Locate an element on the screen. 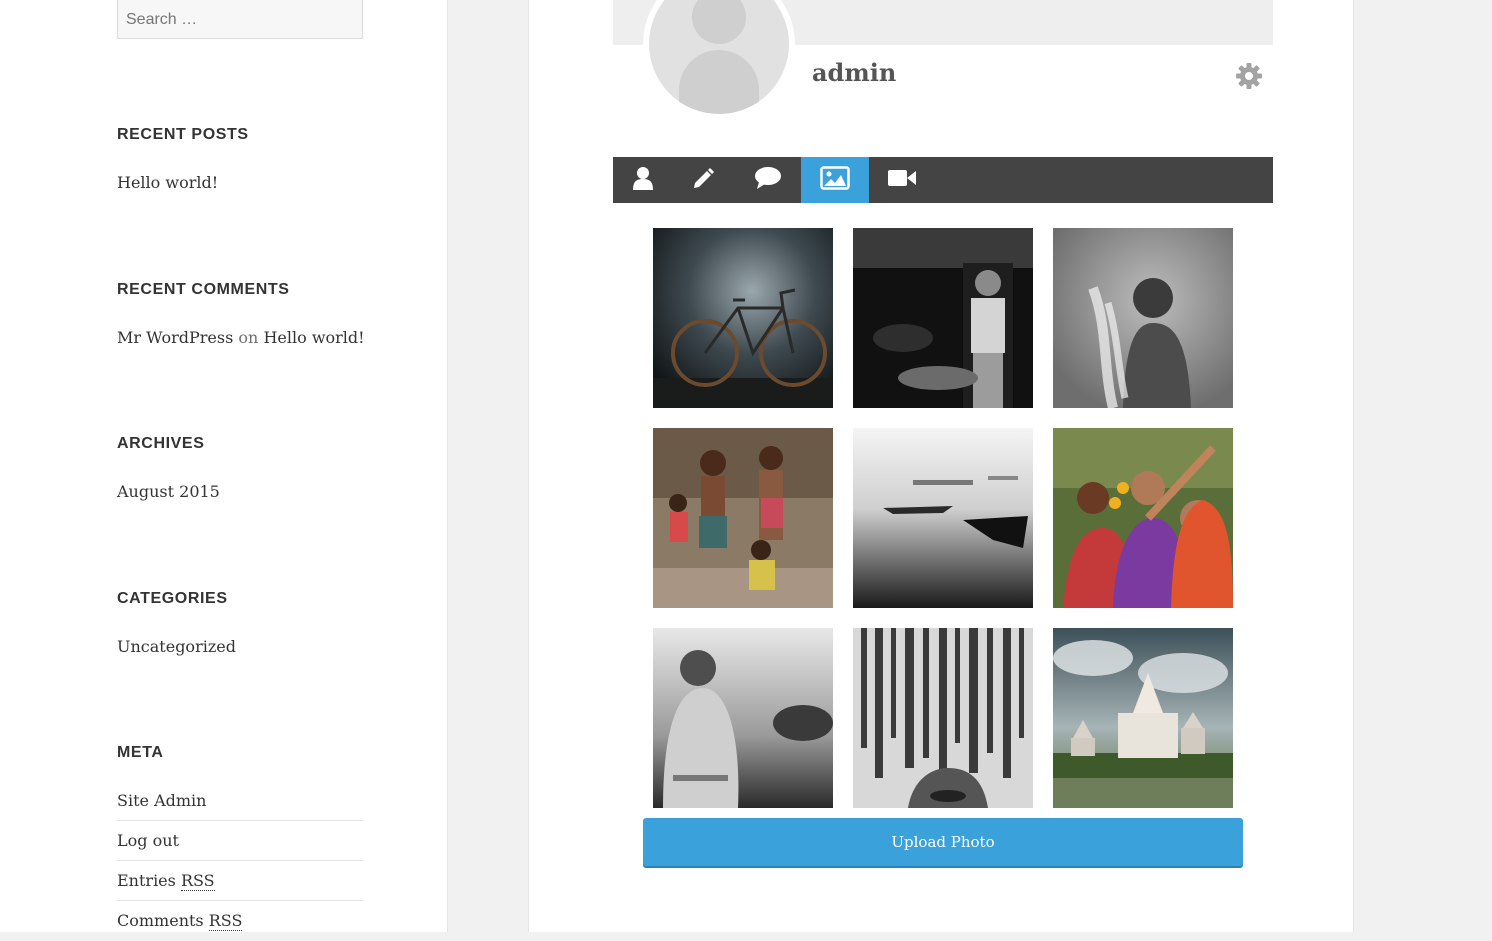 Image resolution: width=1492 pixels, height=941 pixels. archive-link: August 2015 is located at coordinates (168, 491).